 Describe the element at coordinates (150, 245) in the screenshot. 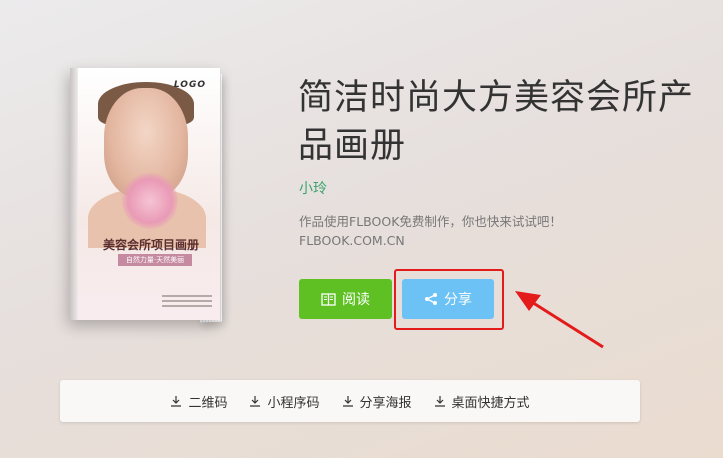

I see `cover-title: 美容会所项目画册` at that location.